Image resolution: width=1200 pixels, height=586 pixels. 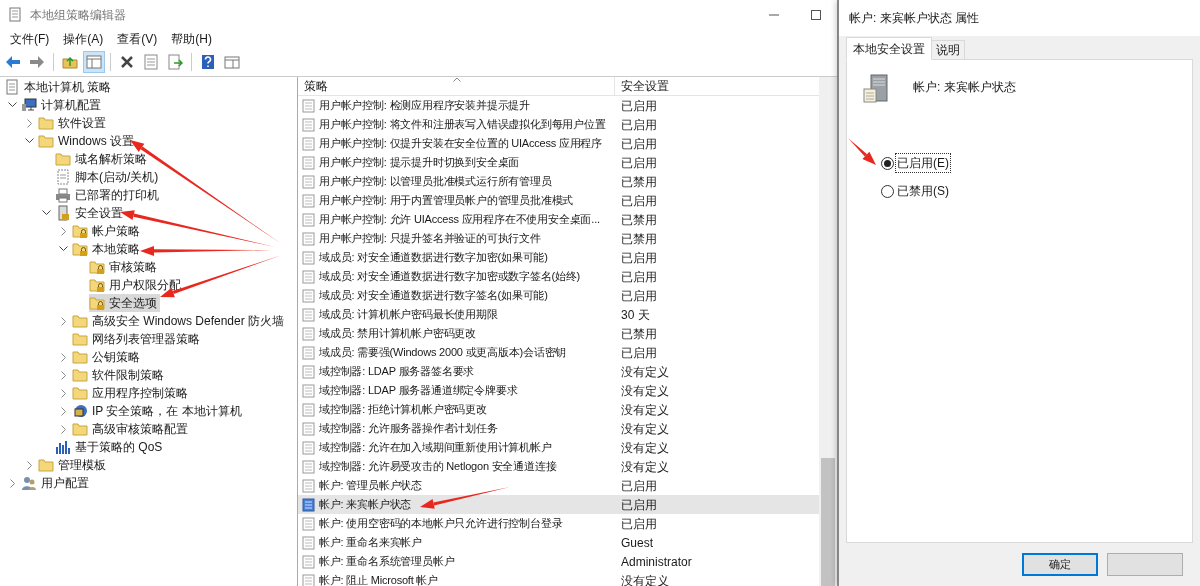 What do you see at coordinates (30, 39) in the screenshot?
I see `menu-item: 文件(F)` at bounding box center [30, 39].